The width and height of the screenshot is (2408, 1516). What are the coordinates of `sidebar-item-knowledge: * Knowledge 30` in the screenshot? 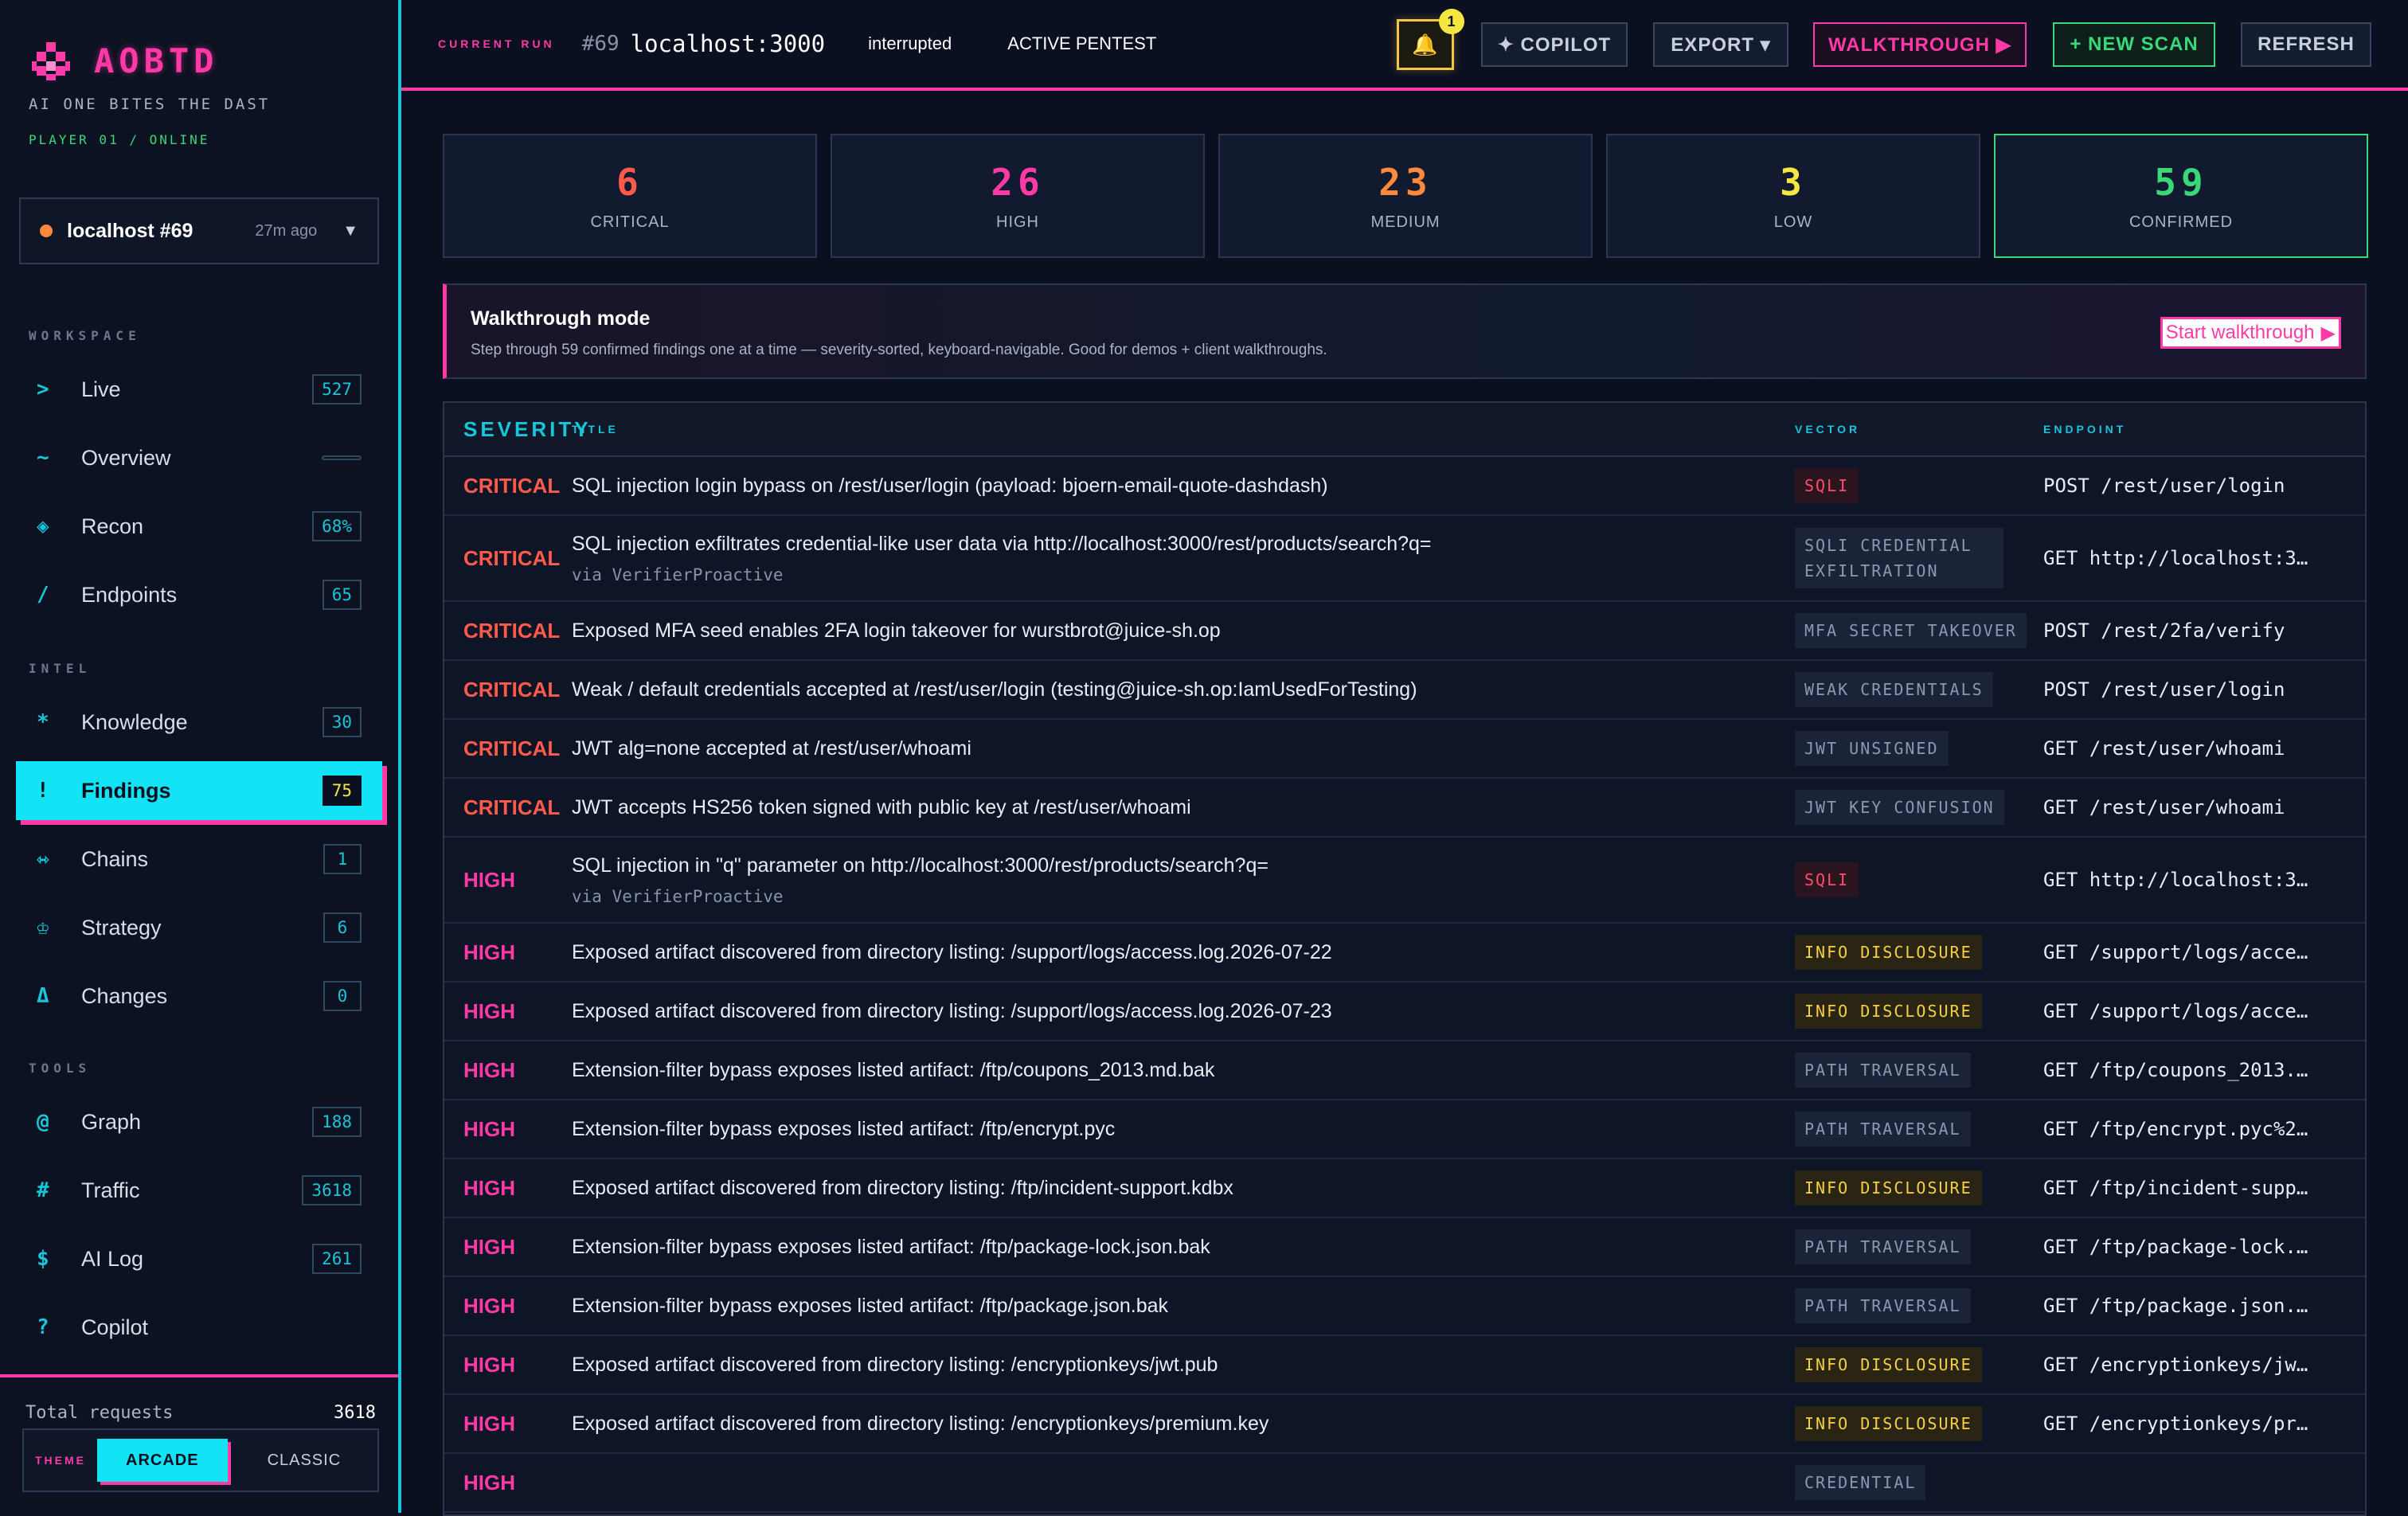 It's located at (199, 722).